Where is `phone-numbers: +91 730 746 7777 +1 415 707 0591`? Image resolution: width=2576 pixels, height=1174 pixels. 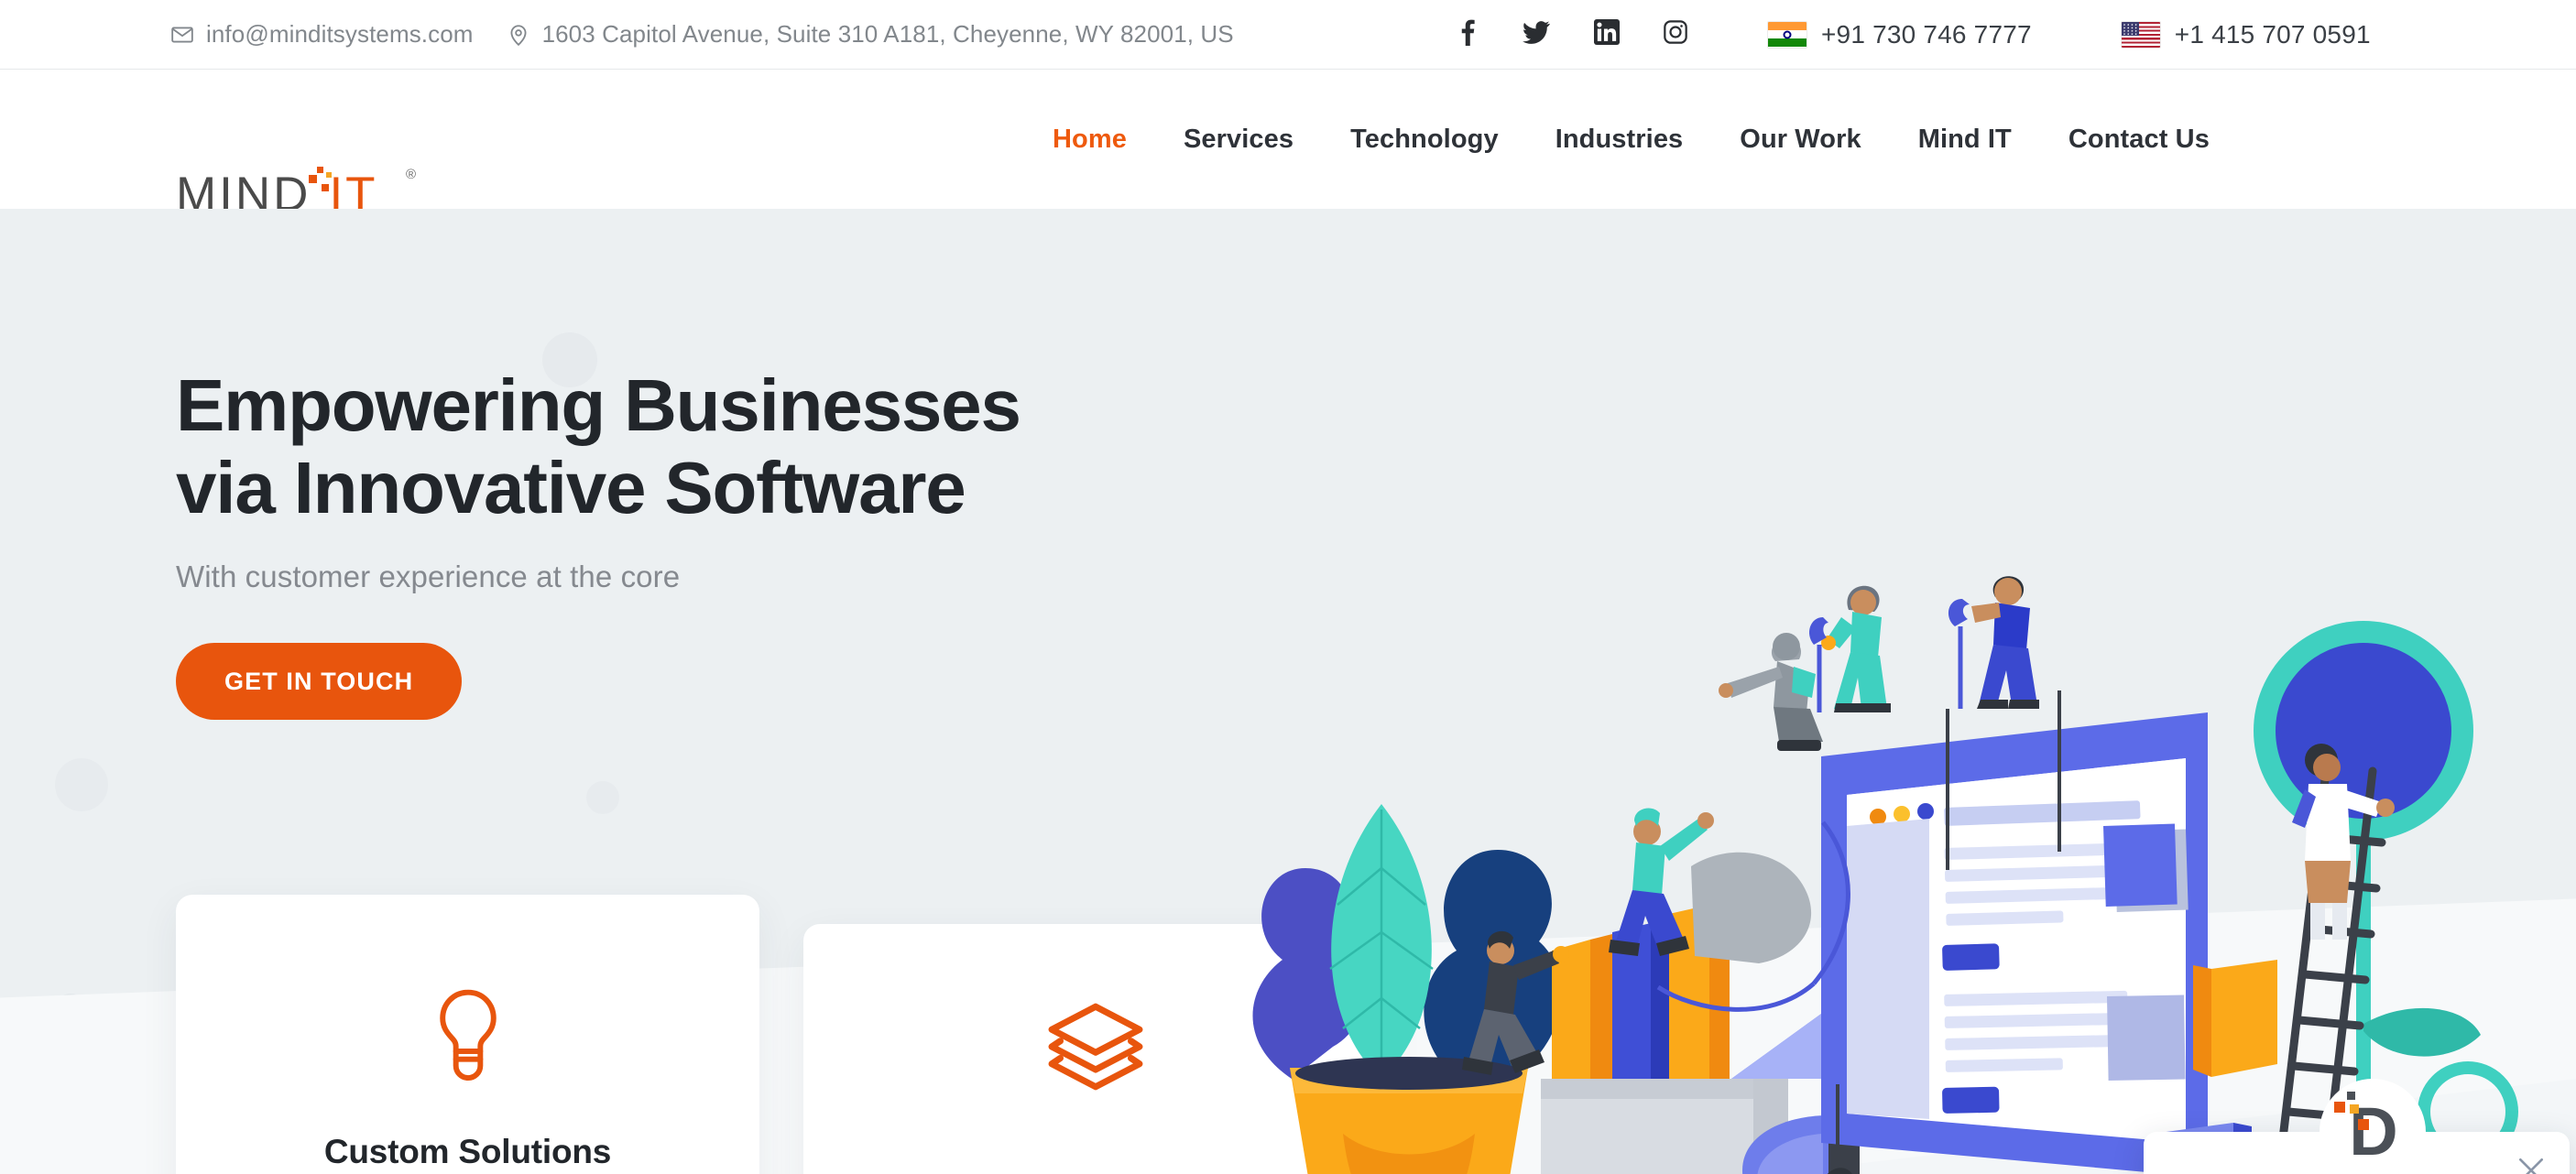
phone-numbers: +91 730 746 7777 +1 415 707 0591 is located at coordinates (2069, 34).